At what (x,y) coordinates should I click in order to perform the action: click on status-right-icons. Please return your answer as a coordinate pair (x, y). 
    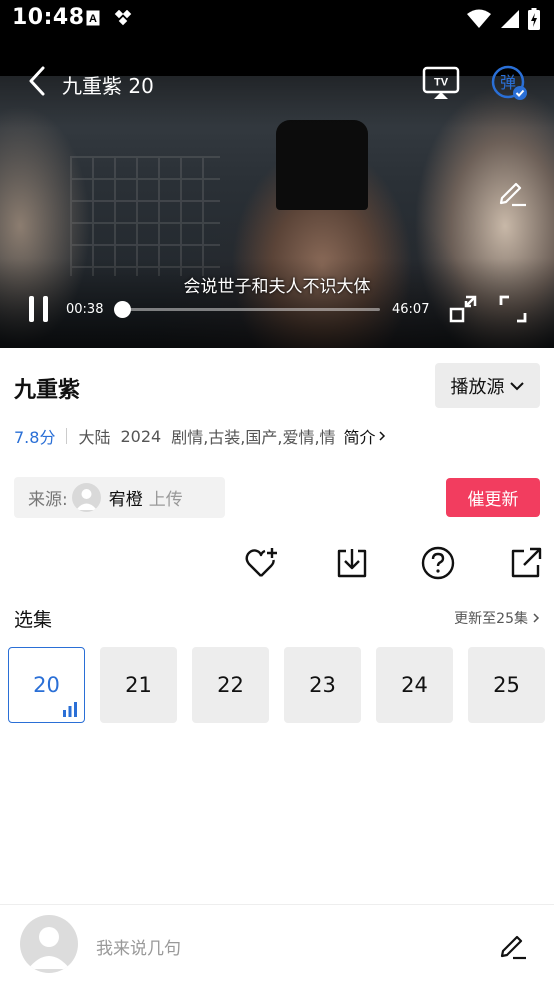
    Looking at the image, I should click on (503, 19).